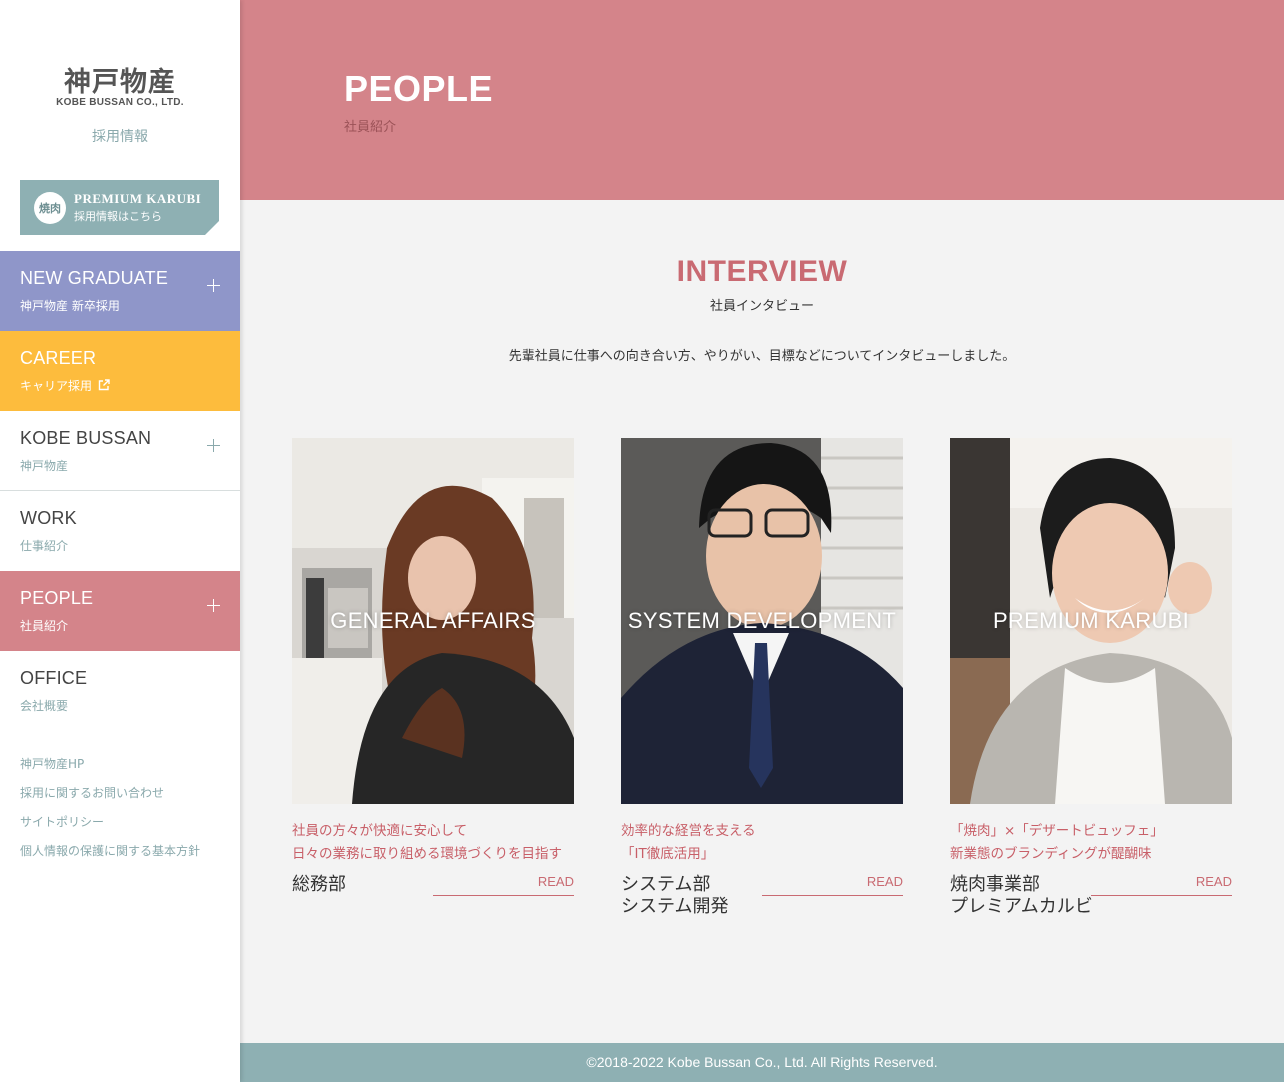 This screenshot has width=1284, height=1082. What do you see at coordinates (433, 843) in the screenshot?
I see `card-catch-copy: 社員の方々が快適に安心して 日々の業務に取り組める環境づくりを目指す` at bounding box center [433, 843].